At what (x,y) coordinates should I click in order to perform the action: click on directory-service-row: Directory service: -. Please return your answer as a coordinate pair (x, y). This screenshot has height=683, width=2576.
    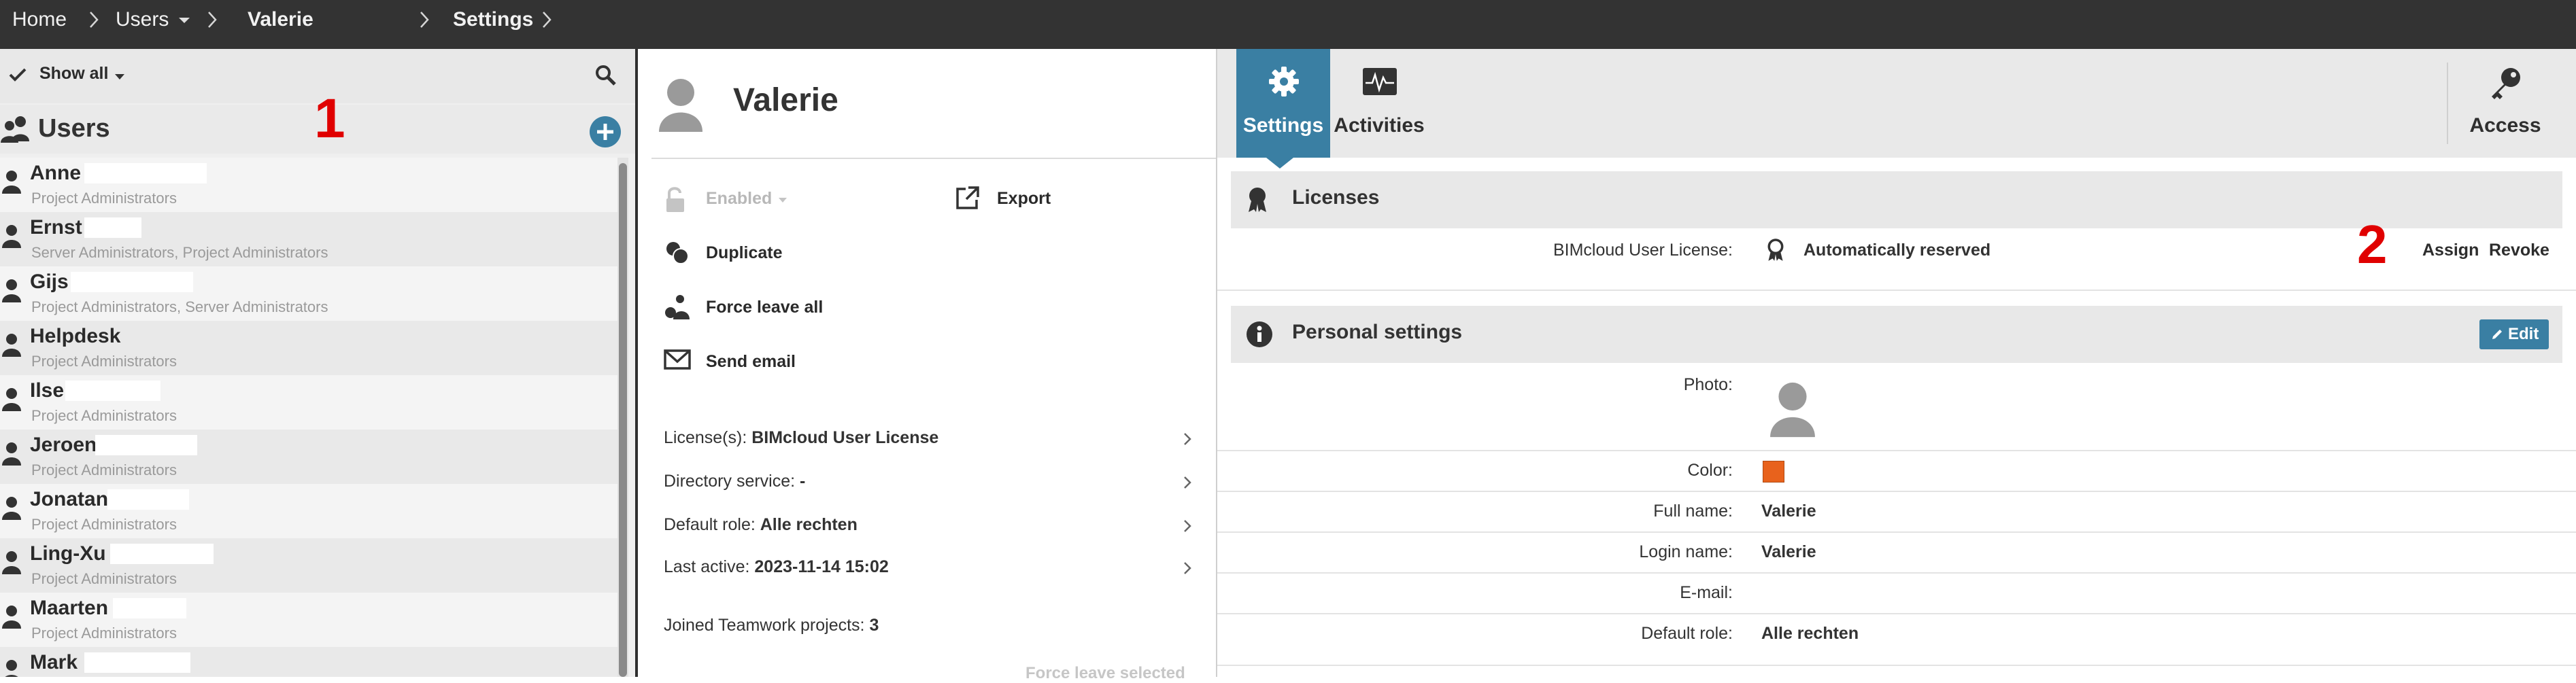
    Looking at the image, I should click on (734, 481).